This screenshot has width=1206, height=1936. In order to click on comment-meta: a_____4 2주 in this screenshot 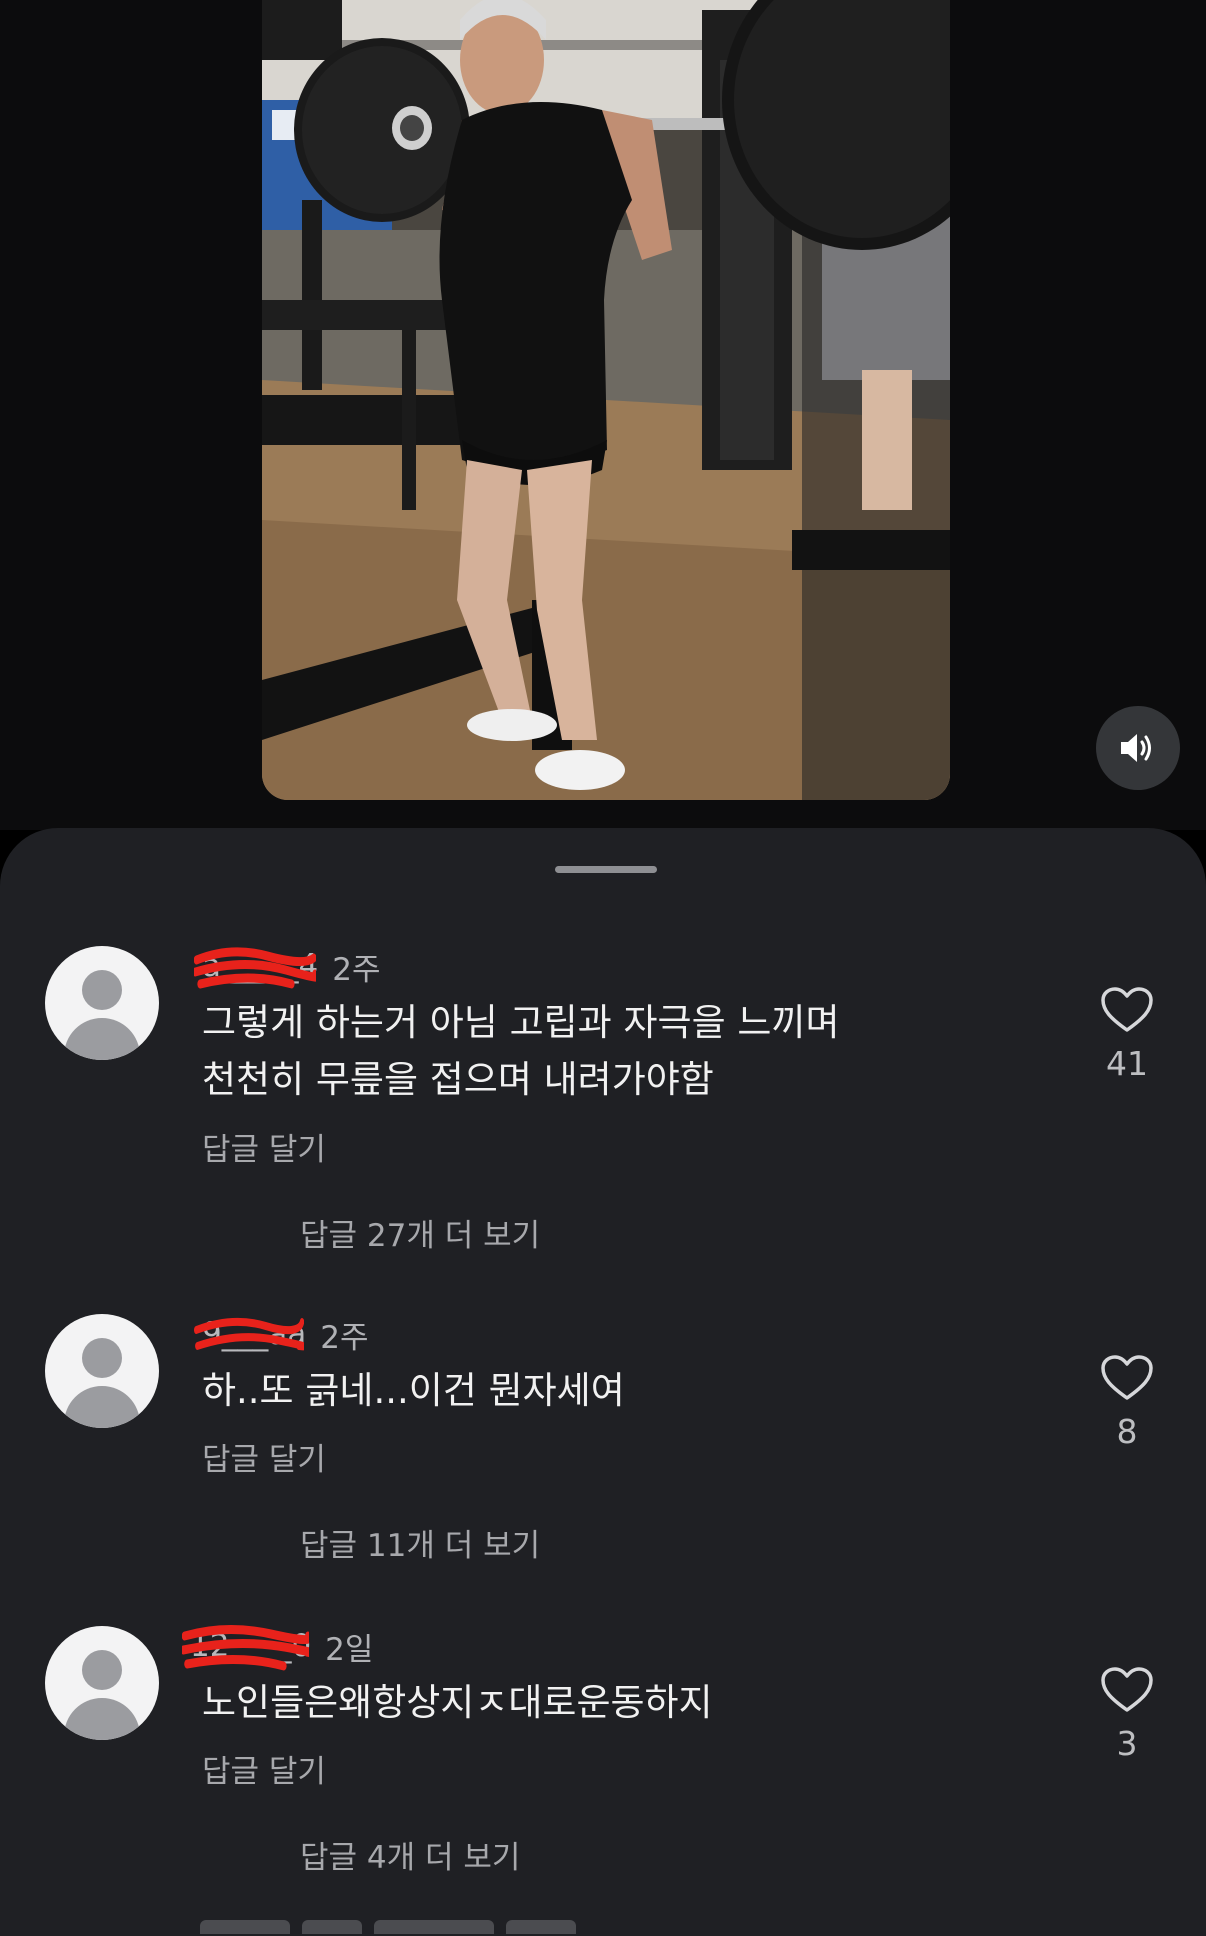, I will do `click(287, 966)`.